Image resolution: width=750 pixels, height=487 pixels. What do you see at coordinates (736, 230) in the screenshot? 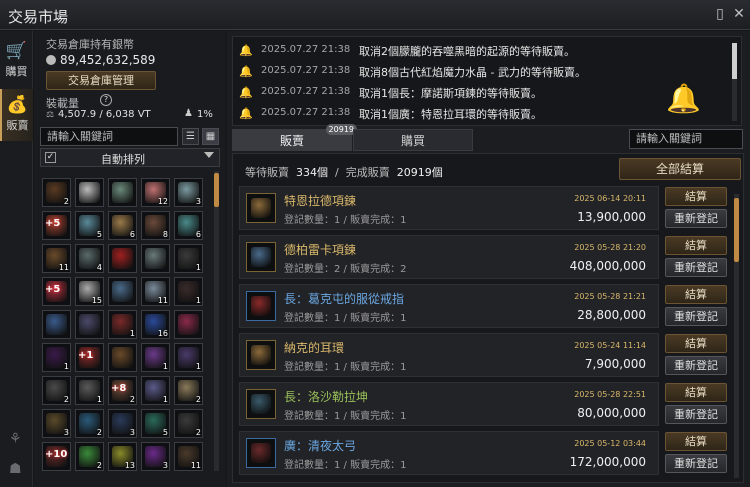
I see `orders-scroll-thumb` at bounding box center [736, 230].